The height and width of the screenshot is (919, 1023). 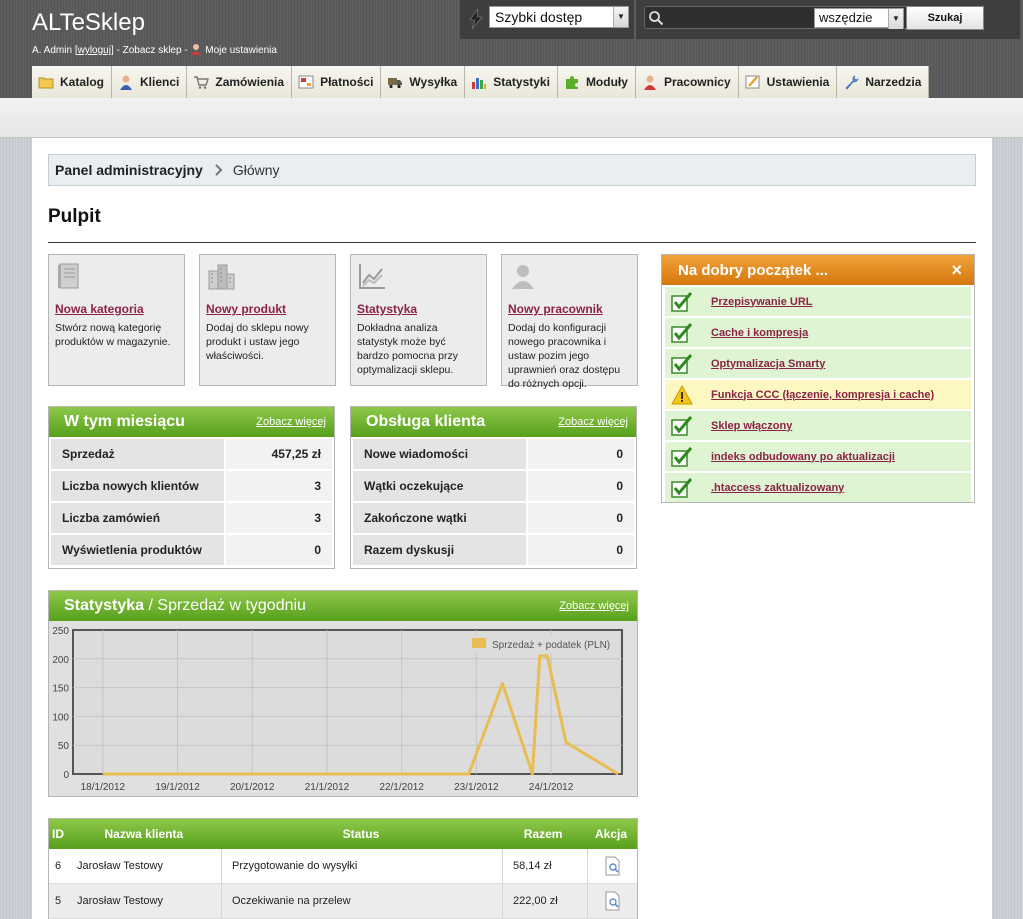 I want to click on close-icon: ×, so click(x=956, y=270).